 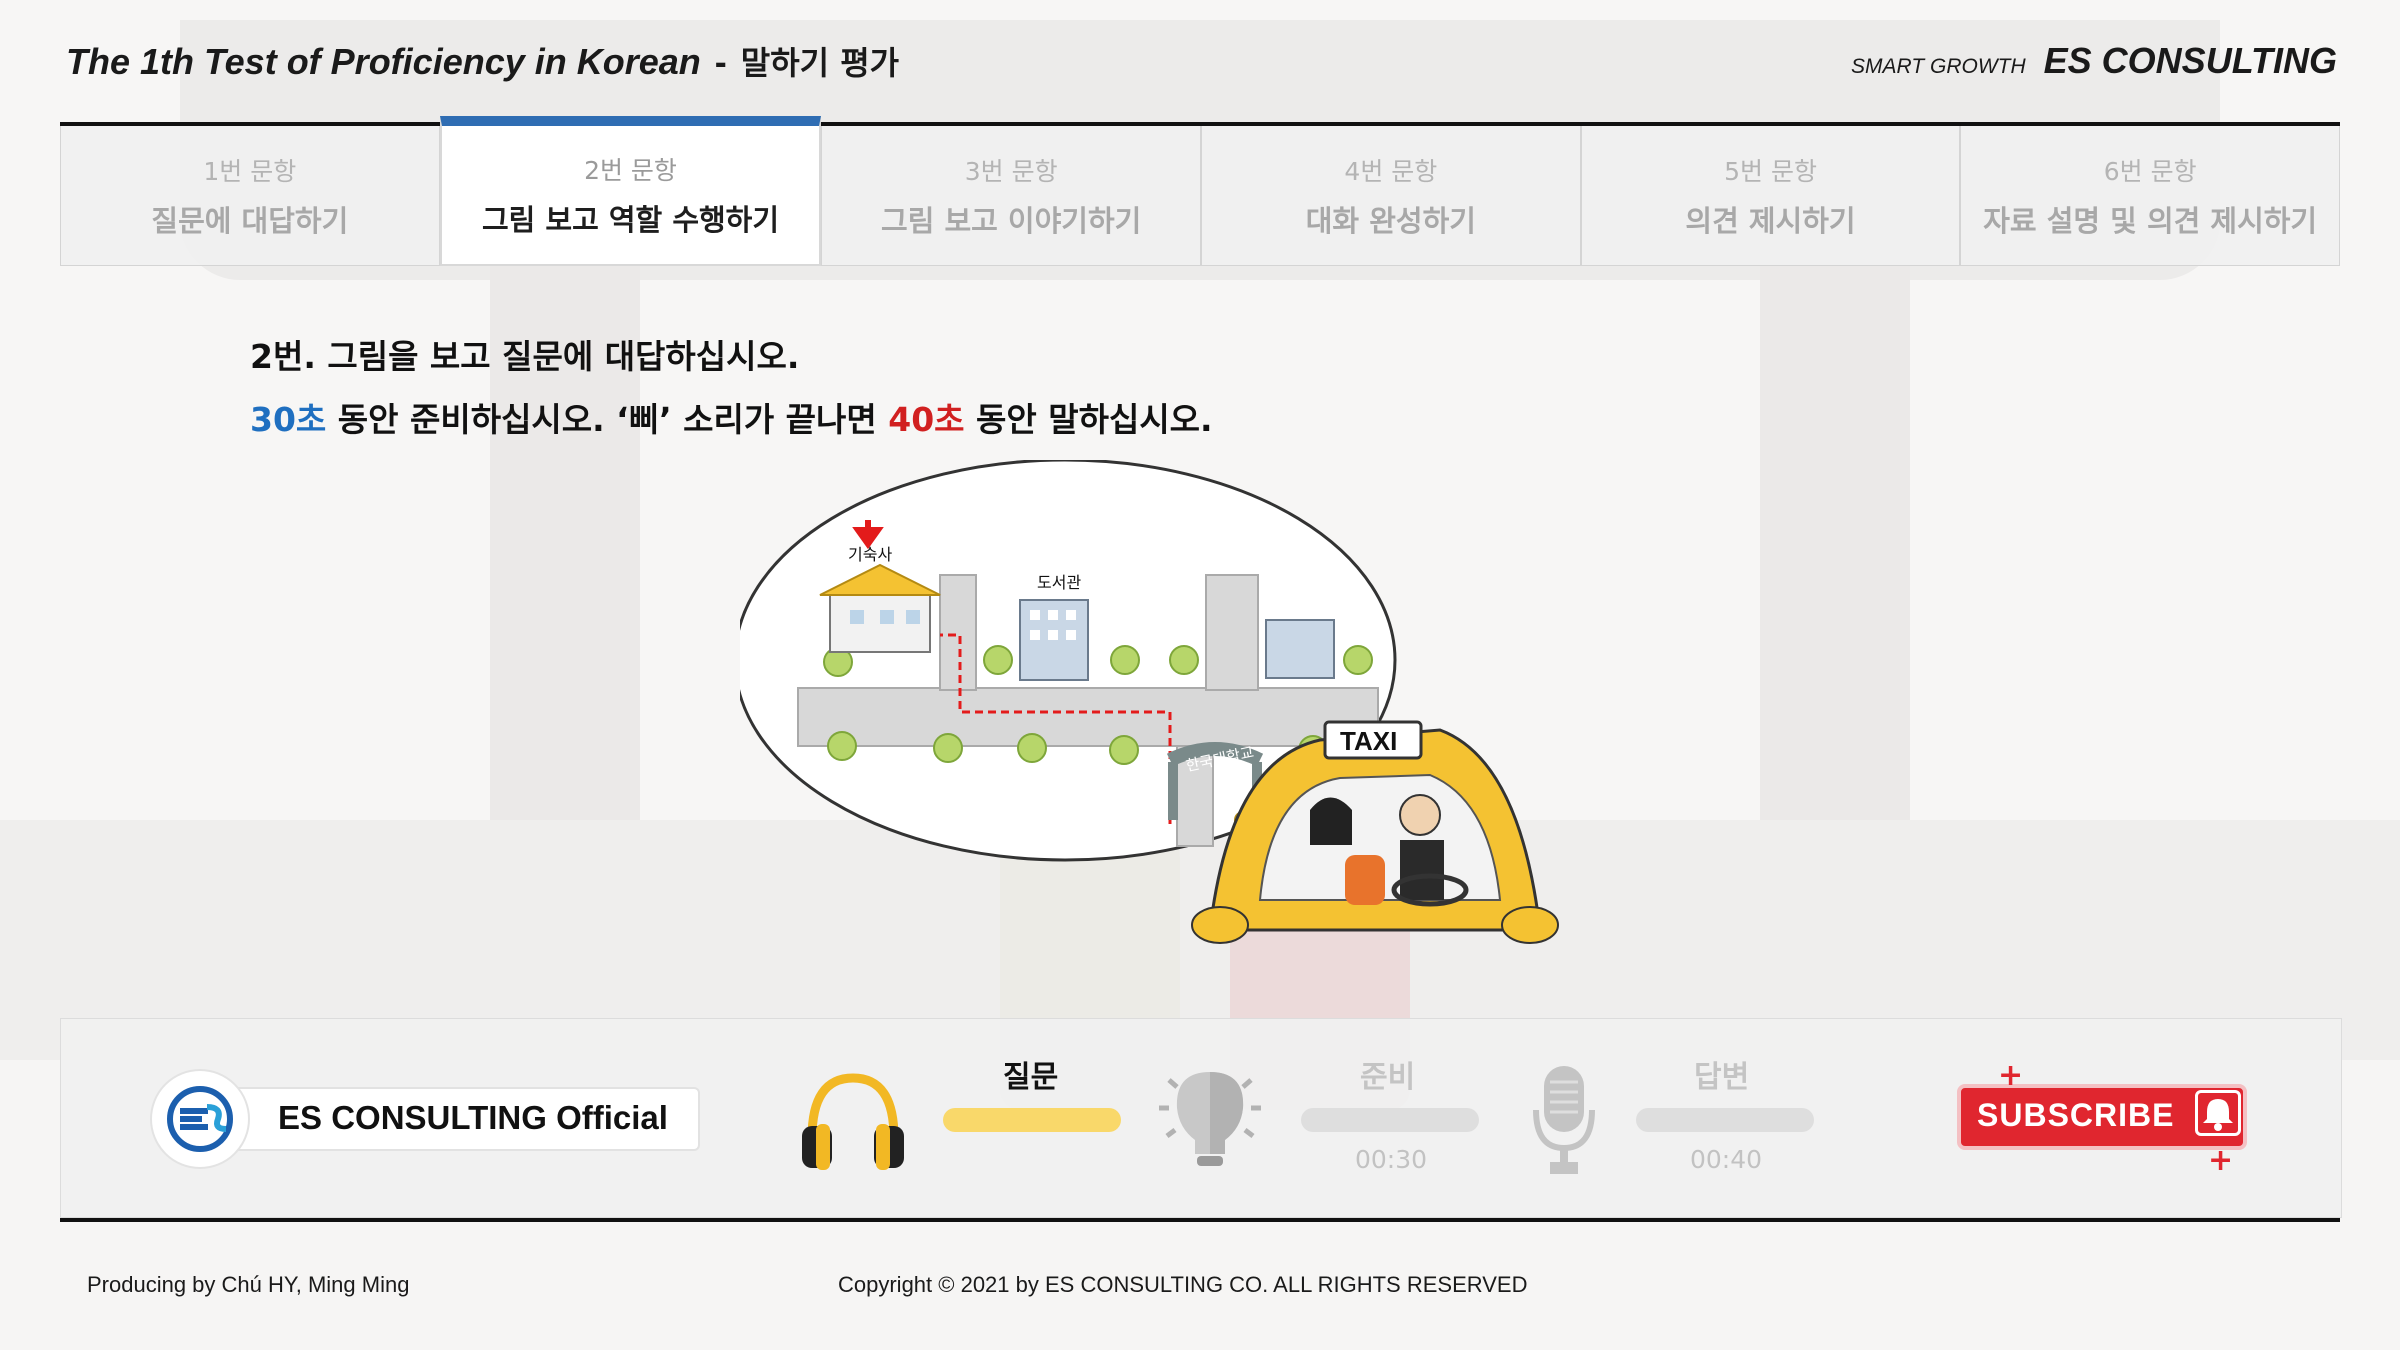 What do you see at coordinates (2076, 1115) in the screenshot?
I see `subscribe-label: SUBSCRIBE` at bounding box center [2076, 1115].